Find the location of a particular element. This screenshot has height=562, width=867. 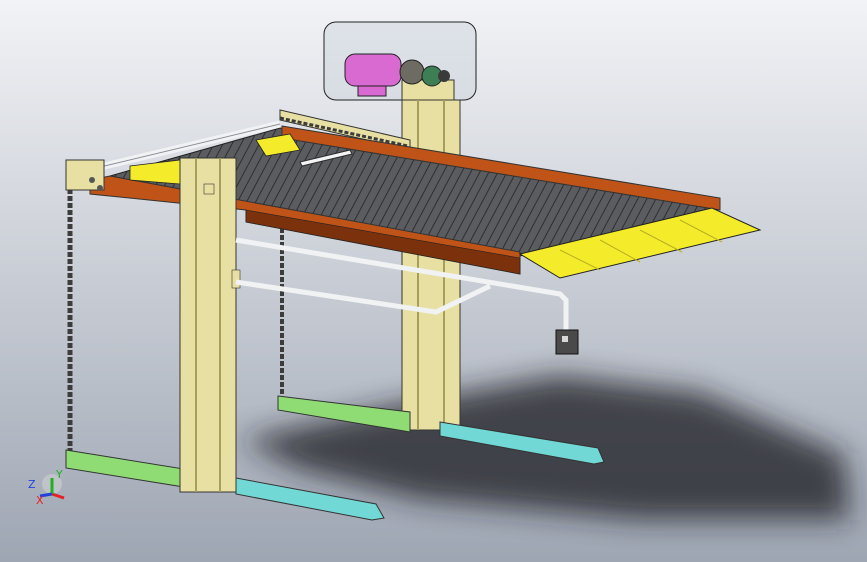

front-center-post is located at coordinates (210, 325).